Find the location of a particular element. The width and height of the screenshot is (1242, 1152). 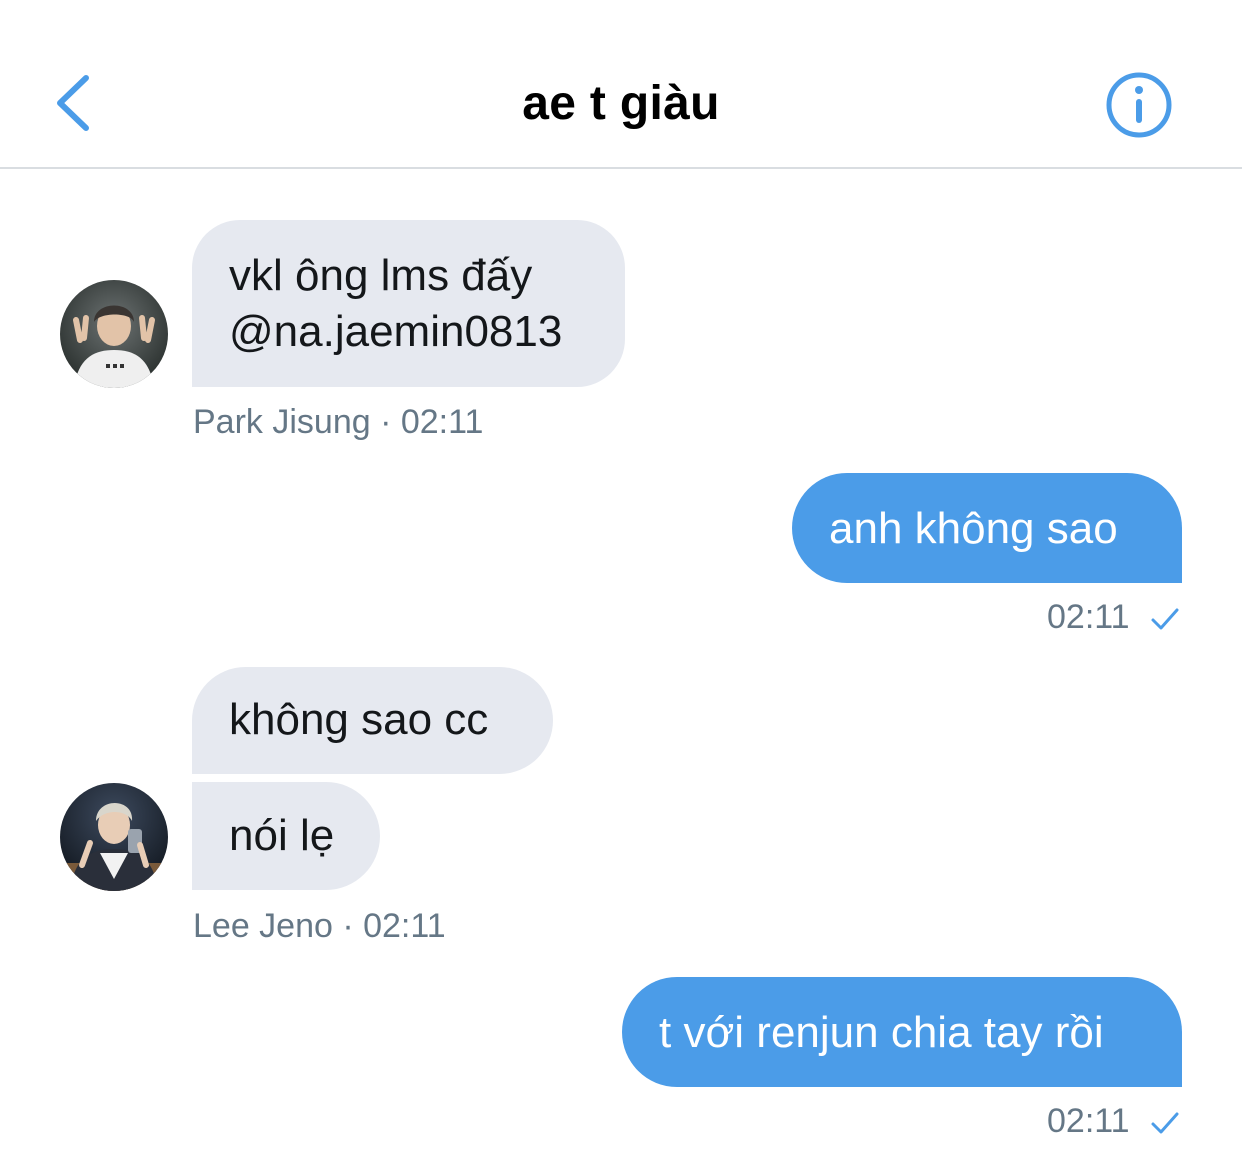

avatar-lee-jeno is located at coordinates (114, 837).